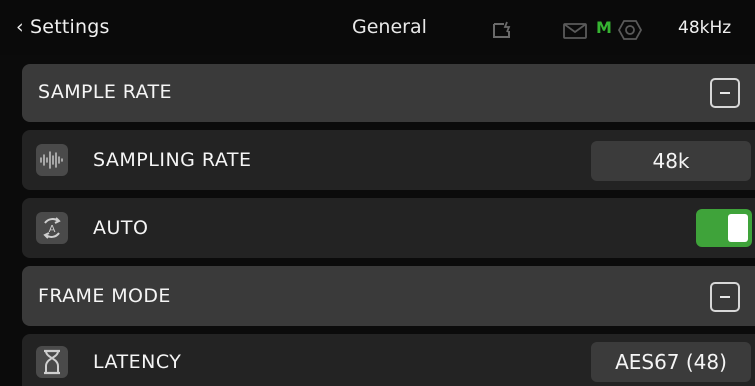  Describe the element at coordinates (671, 362) in the screenshot. I see `latency-selector: AES67 (48)` at that location.